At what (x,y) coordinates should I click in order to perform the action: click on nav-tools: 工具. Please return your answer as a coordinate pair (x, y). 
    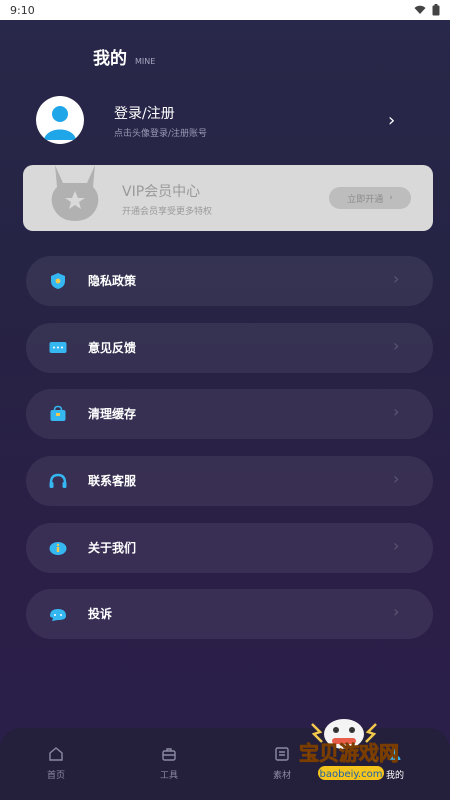
    Looking at the image, I should click on (169, 763).